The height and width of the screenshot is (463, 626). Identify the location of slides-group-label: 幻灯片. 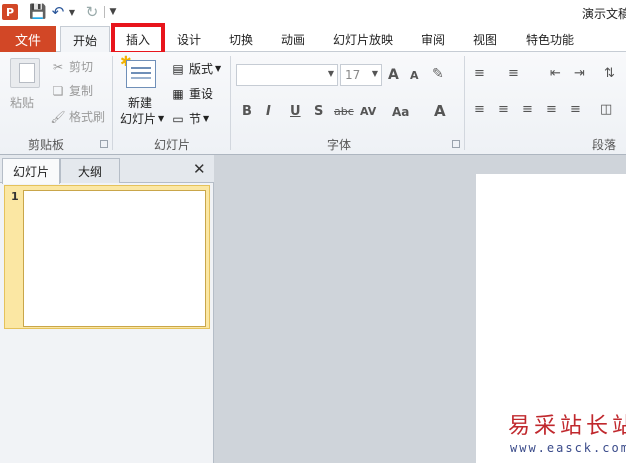
(172, 145).